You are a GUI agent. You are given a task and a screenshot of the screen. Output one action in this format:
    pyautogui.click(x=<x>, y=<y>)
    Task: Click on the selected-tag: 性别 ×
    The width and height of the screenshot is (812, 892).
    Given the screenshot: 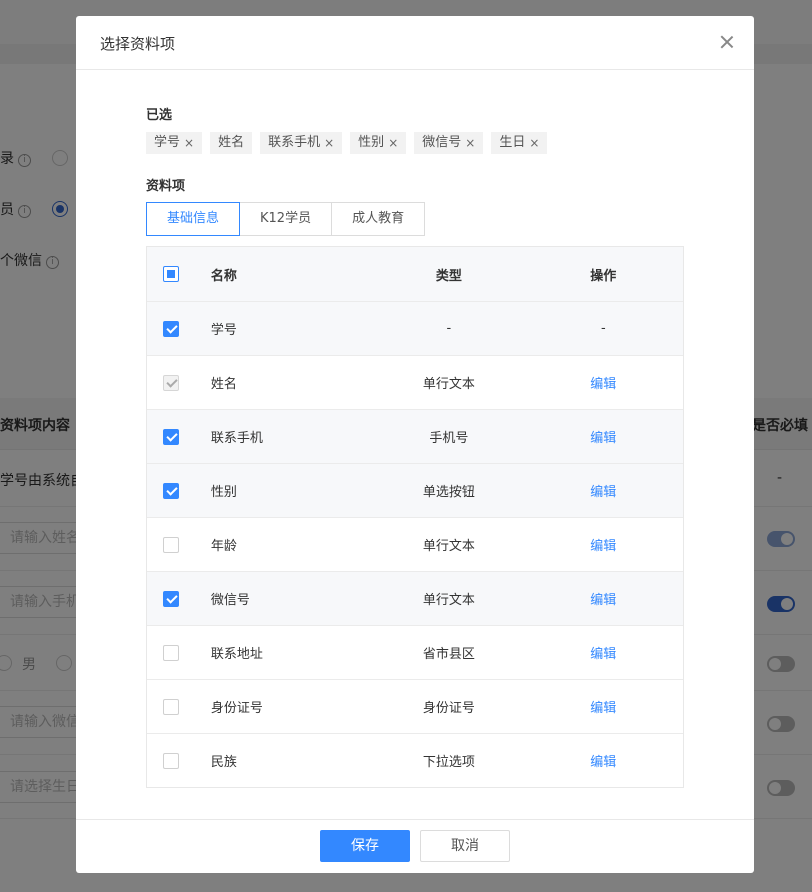 What is the action you would take?
    pyautogui.click(x=378, y=143)
    